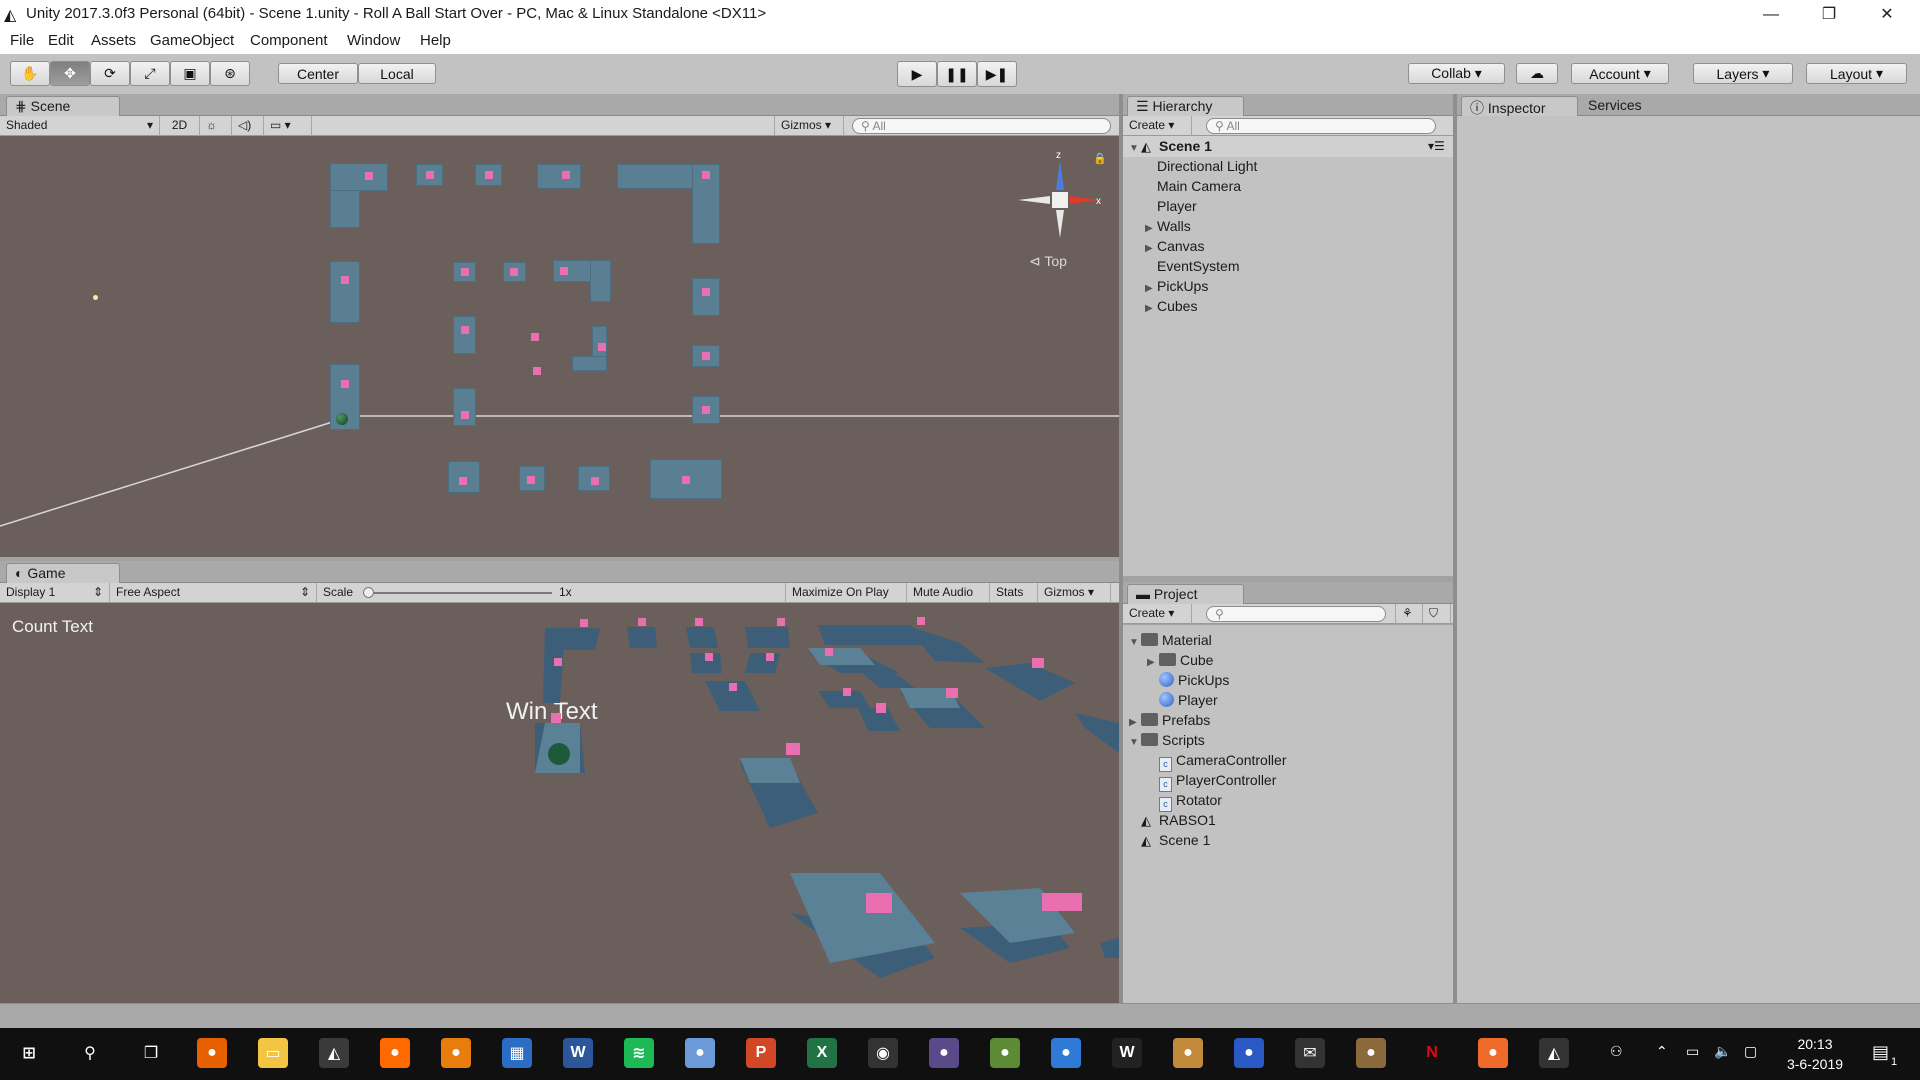  What do you see at coordinates (957, 74) in the screenshot?
I see `pause-button: ❚❚` at bounding box center [957, 74].